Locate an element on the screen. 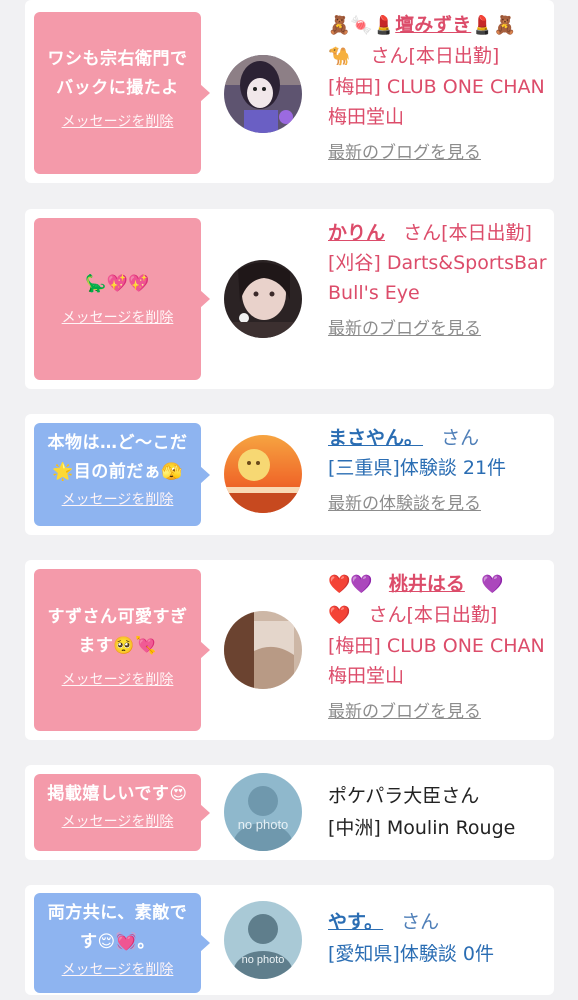  review-count: [愛知県]体験談 0件 is located at coordinates (411, 954).